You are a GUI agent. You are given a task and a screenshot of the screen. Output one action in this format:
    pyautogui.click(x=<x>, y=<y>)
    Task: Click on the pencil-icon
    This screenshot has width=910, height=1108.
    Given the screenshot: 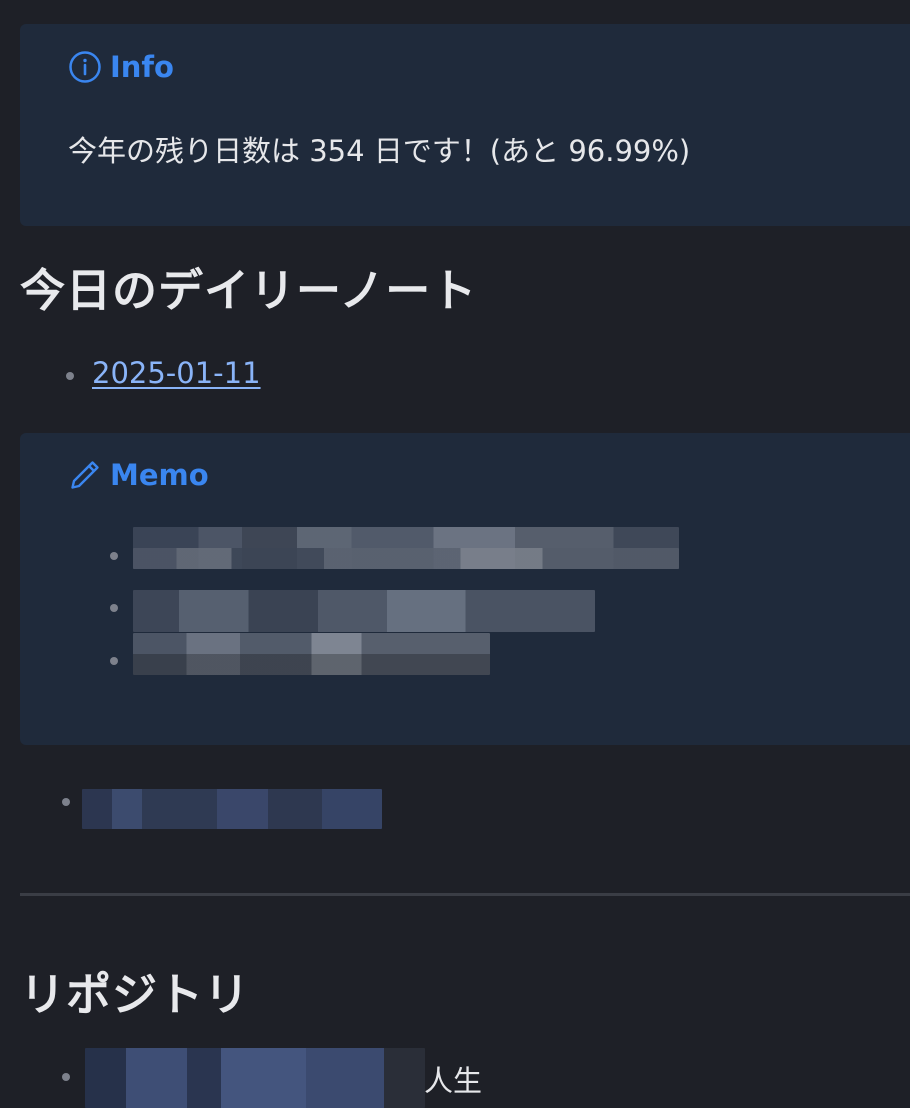 What is the action you would take?
    pyautogui.click(x=85, y=475)
    